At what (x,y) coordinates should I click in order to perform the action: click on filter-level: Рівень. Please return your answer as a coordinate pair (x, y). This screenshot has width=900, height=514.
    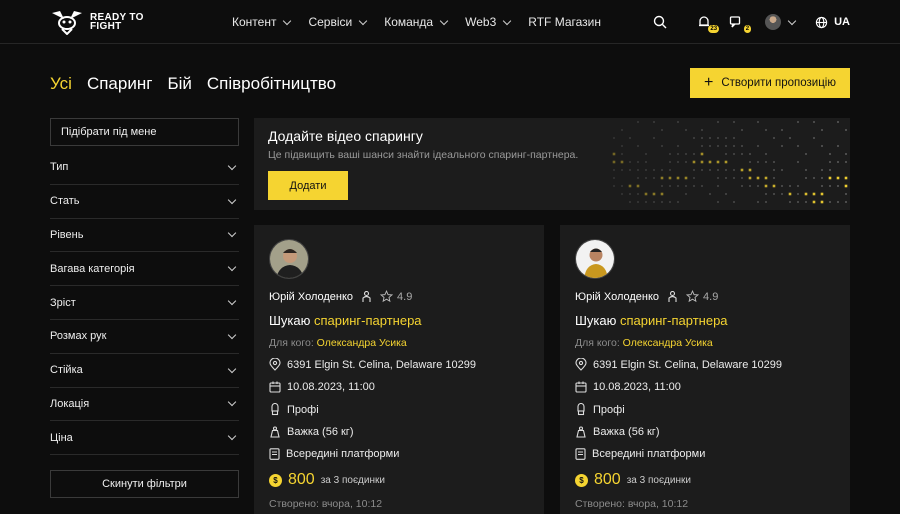
    Looking at the image, I should click on (144, 236).